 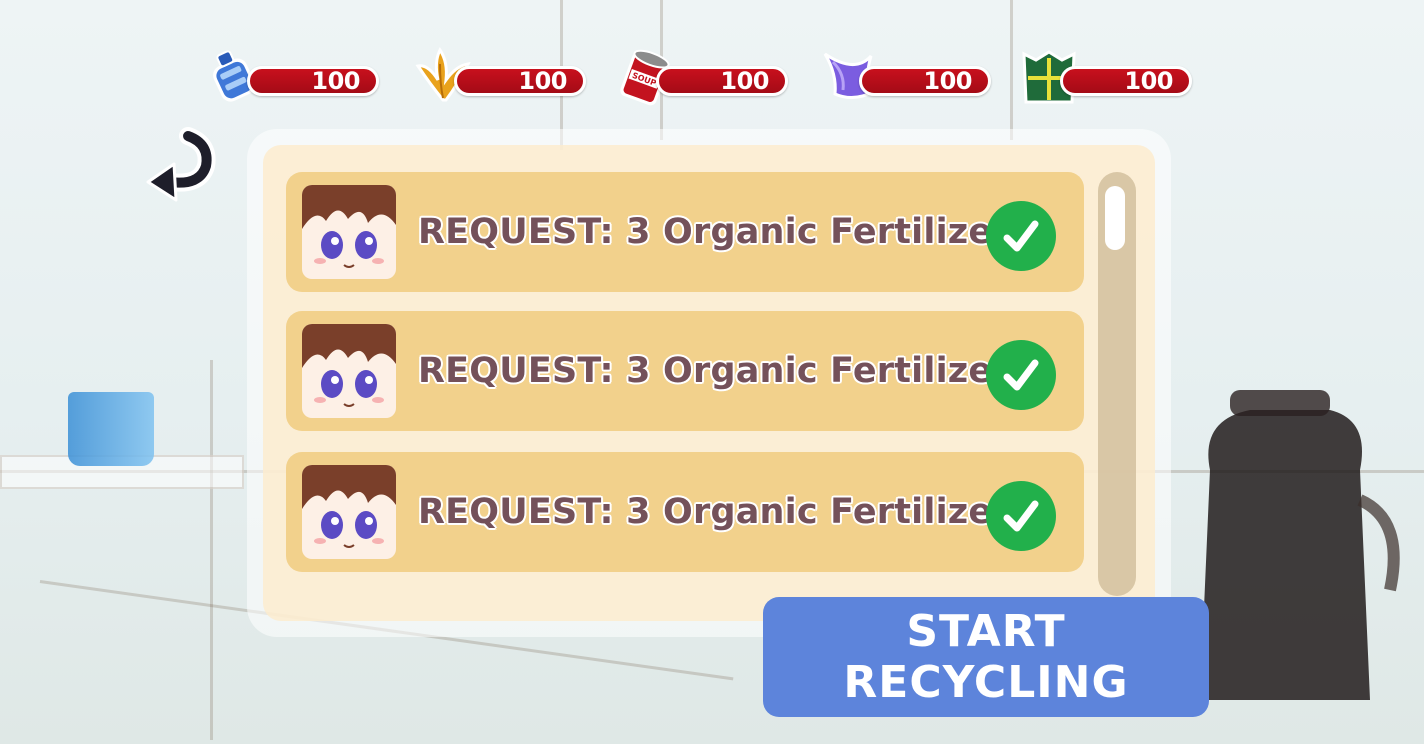 What do you see at coordinates (180, 166) in the screenshot?
I see `back-arrow-icon` at bounding box center [180, 166].